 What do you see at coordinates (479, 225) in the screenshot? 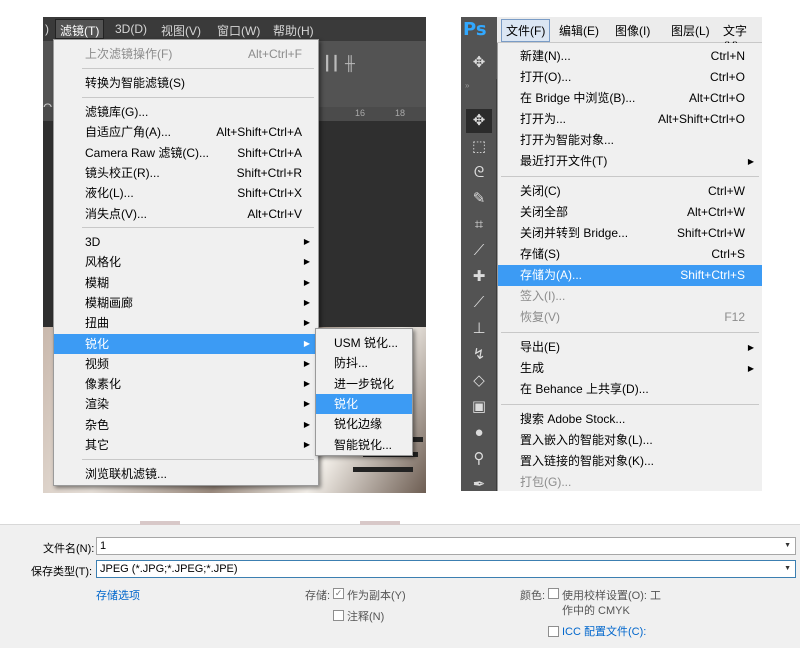
I see `crop-tool-icon: ⌗` at bounding box center [479, 225].